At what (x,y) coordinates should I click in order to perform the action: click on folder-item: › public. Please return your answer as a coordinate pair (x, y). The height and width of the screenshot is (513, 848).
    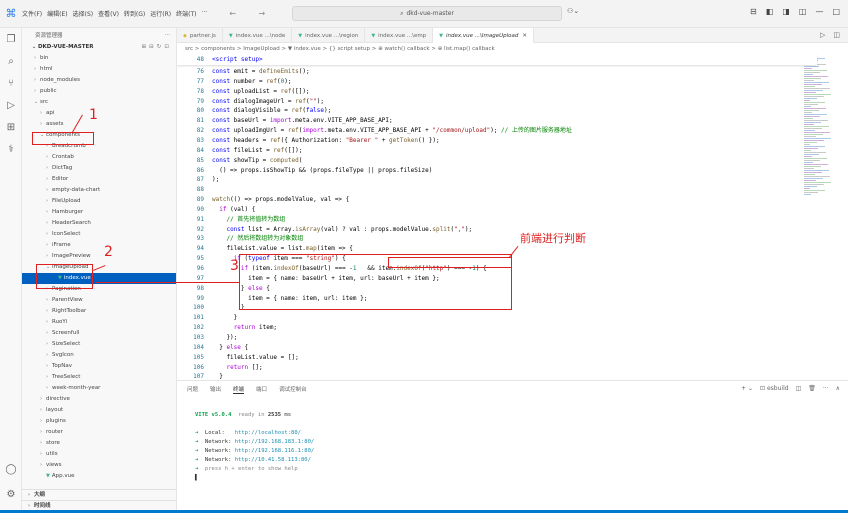
    Looking at the image, I should click on (99, 91).